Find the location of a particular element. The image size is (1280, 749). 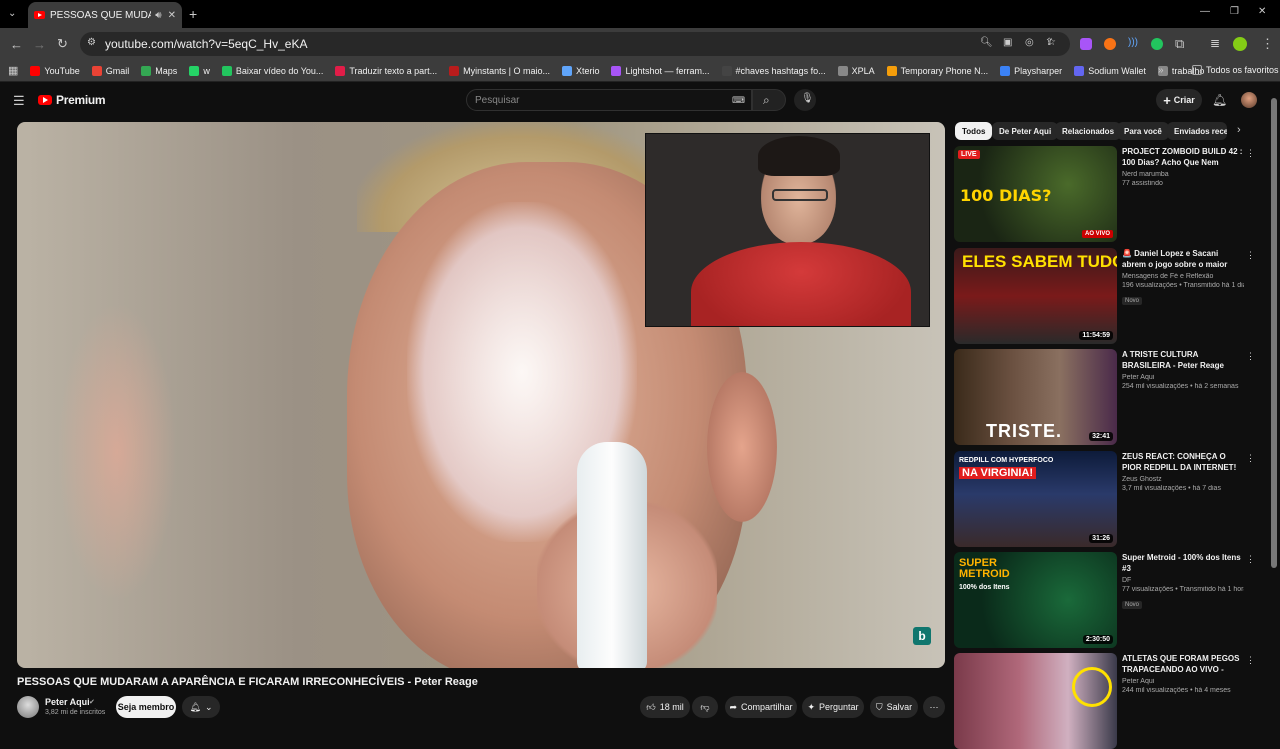

bookmark-item: w is located at coordinates (199, 70).